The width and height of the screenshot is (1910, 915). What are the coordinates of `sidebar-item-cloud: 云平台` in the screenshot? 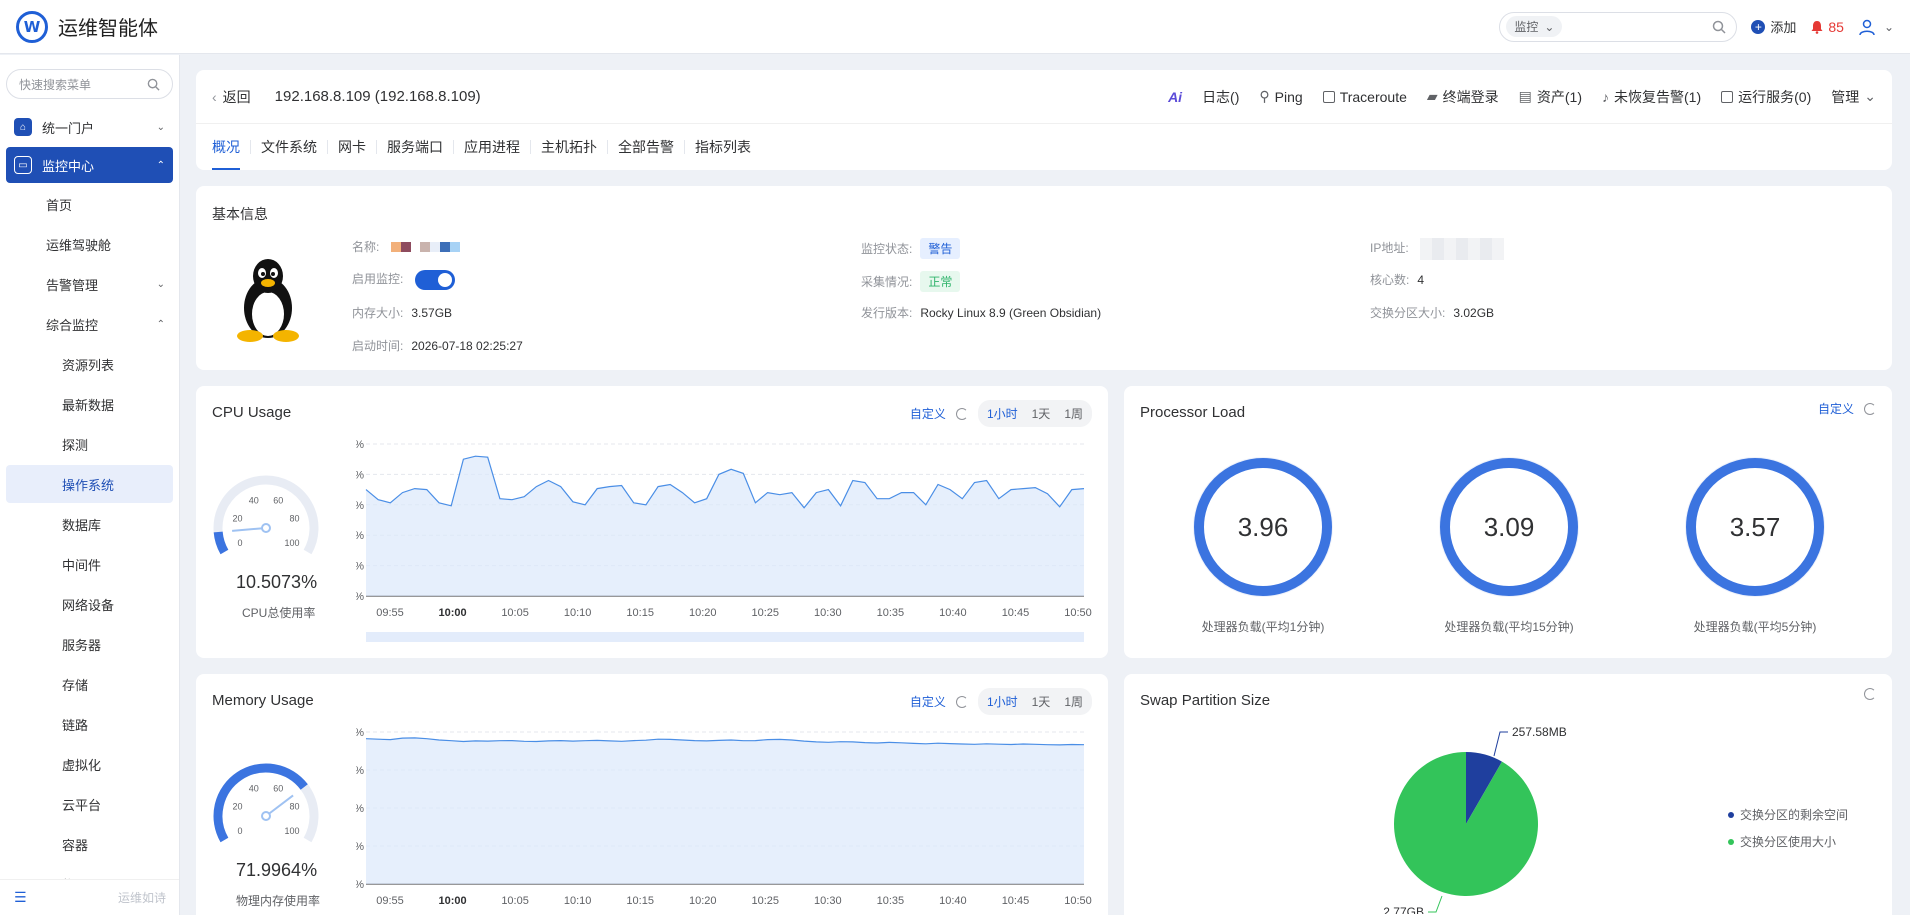 It's located at (89, 804).